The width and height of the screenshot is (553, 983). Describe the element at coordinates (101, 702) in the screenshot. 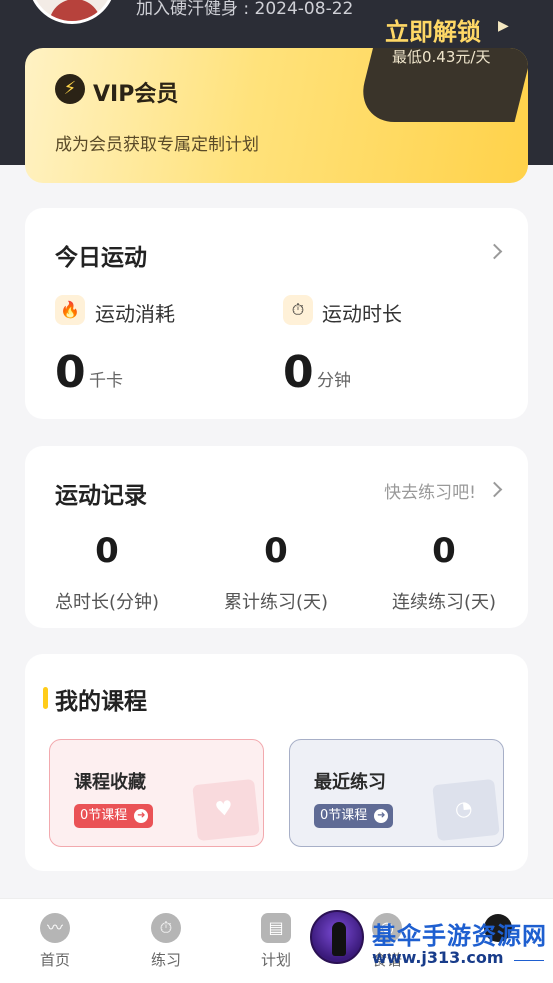

I see `courses-title: 我的课程` at that location.